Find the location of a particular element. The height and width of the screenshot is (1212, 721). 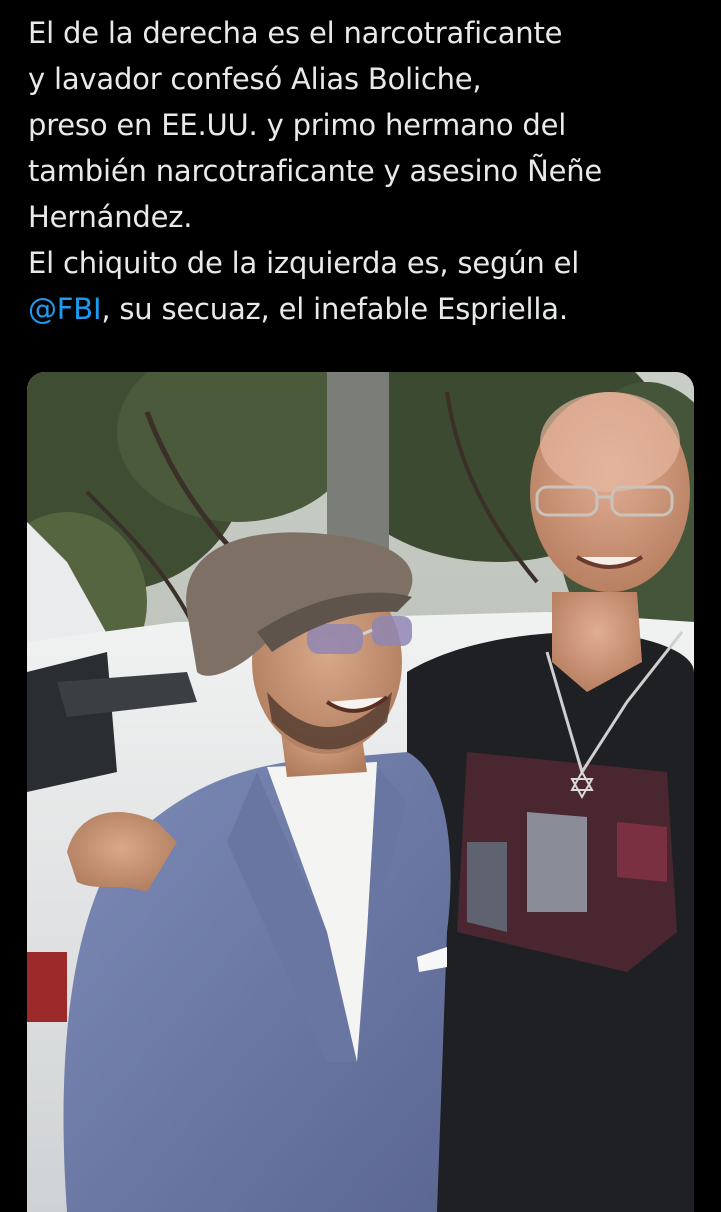

tweet-text-segment: , su secuaz, el inefable Espriella. is located at coordinates (334, 309).